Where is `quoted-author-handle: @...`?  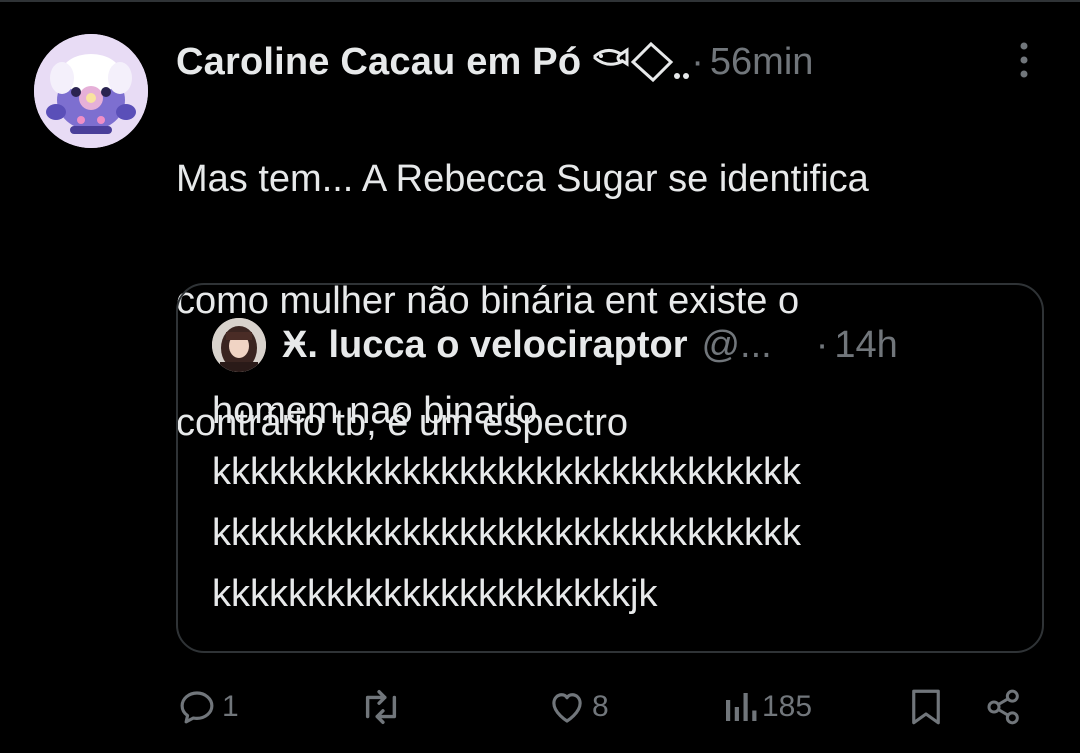 quoted-author-handle: @... is located at coordinates (736, 345).